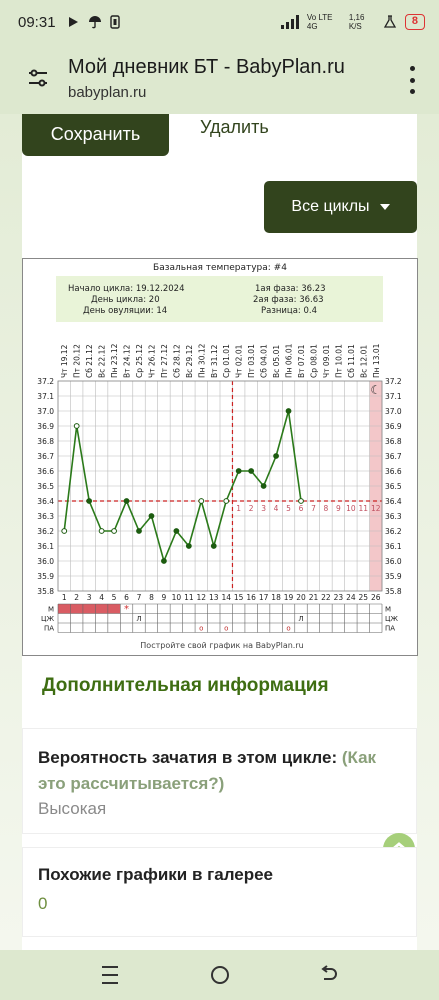  I want to click on decorative-background-left, so click(11, 532).